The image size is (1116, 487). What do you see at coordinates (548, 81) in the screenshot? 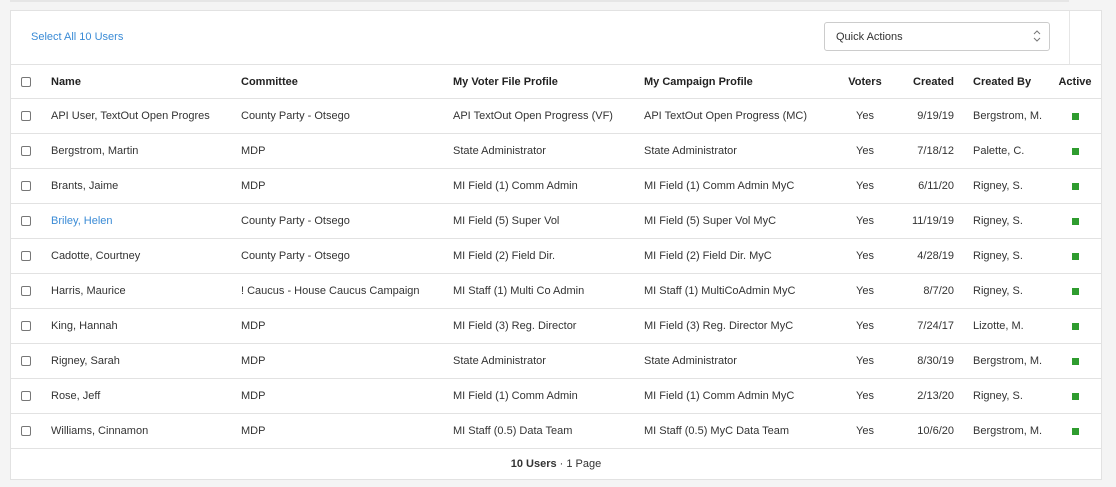
I see `header-voter-file-profile: My Voter File Profile` at bounding box center [548, 81].